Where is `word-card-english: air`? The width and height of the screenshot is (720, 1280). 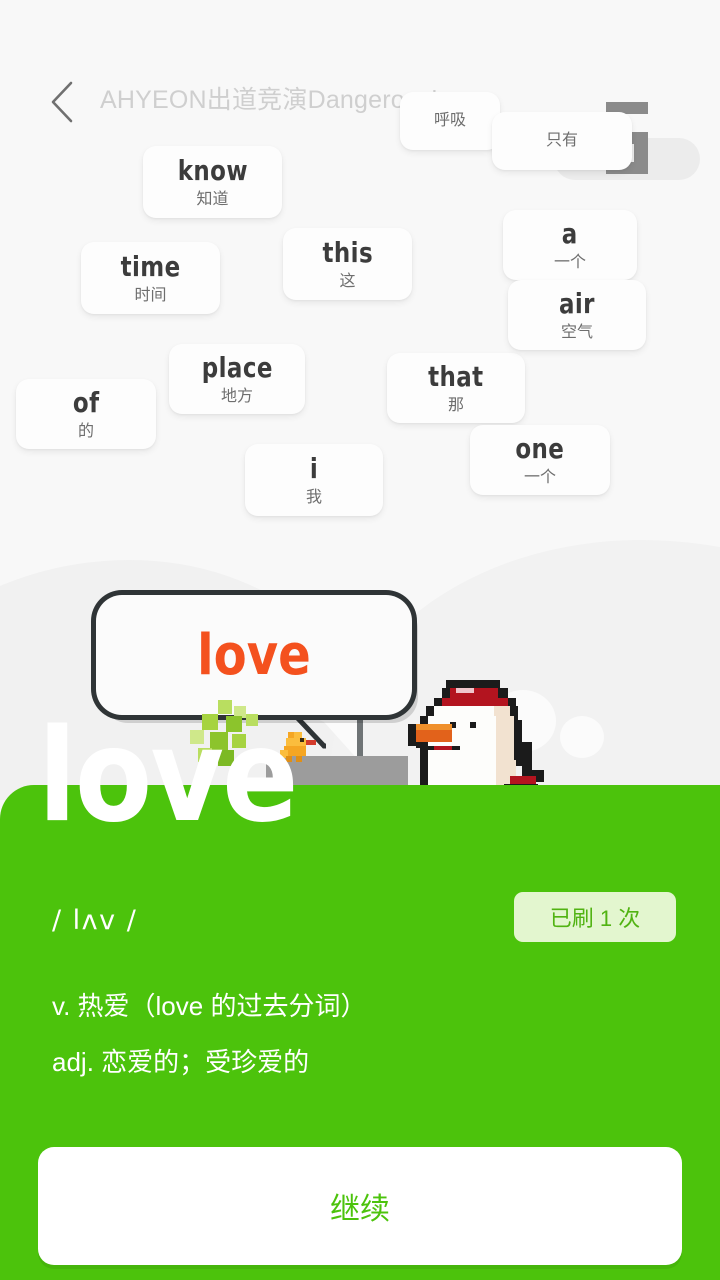 word-card-english: air is located at coordinates (577, 303).